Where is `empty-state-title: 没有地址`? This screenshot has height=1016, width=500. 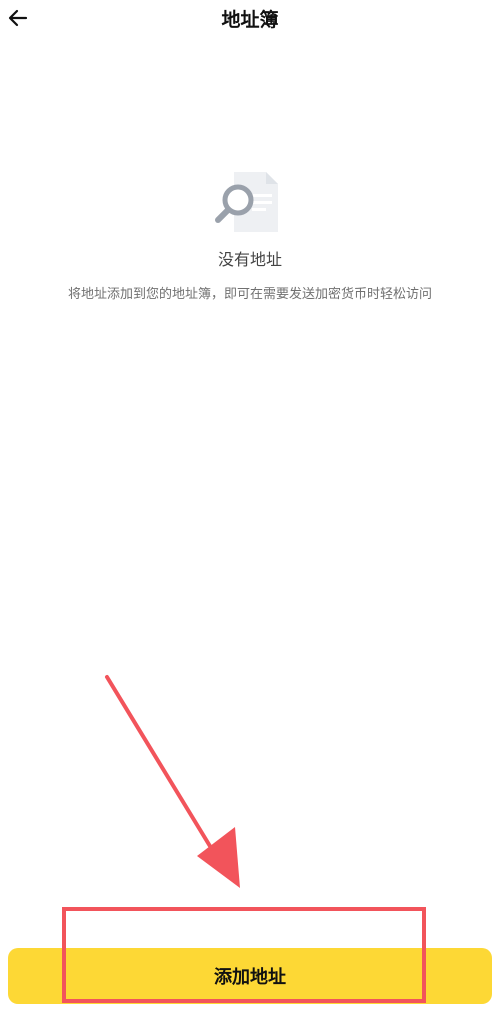 empty-state-title: 没有地址 is located at coordinates (249, 259).